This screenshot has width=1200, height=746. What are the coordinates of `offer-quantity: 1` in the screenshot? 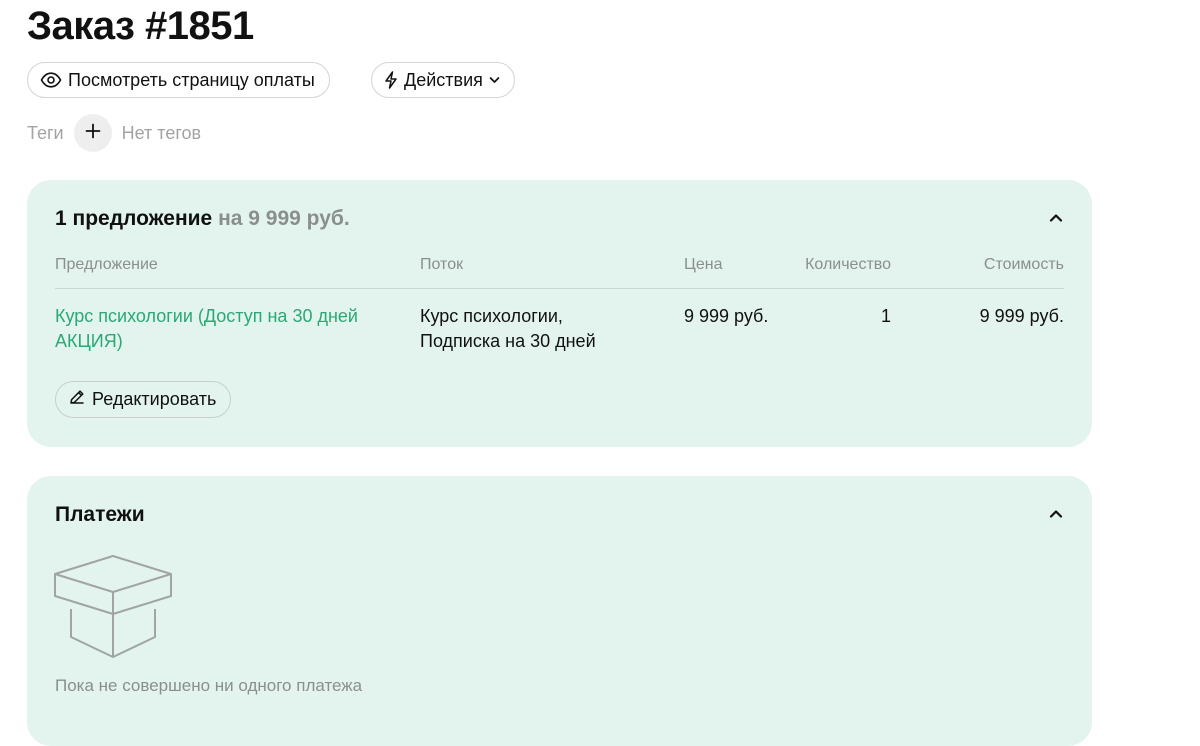 It's located at (885, 316).